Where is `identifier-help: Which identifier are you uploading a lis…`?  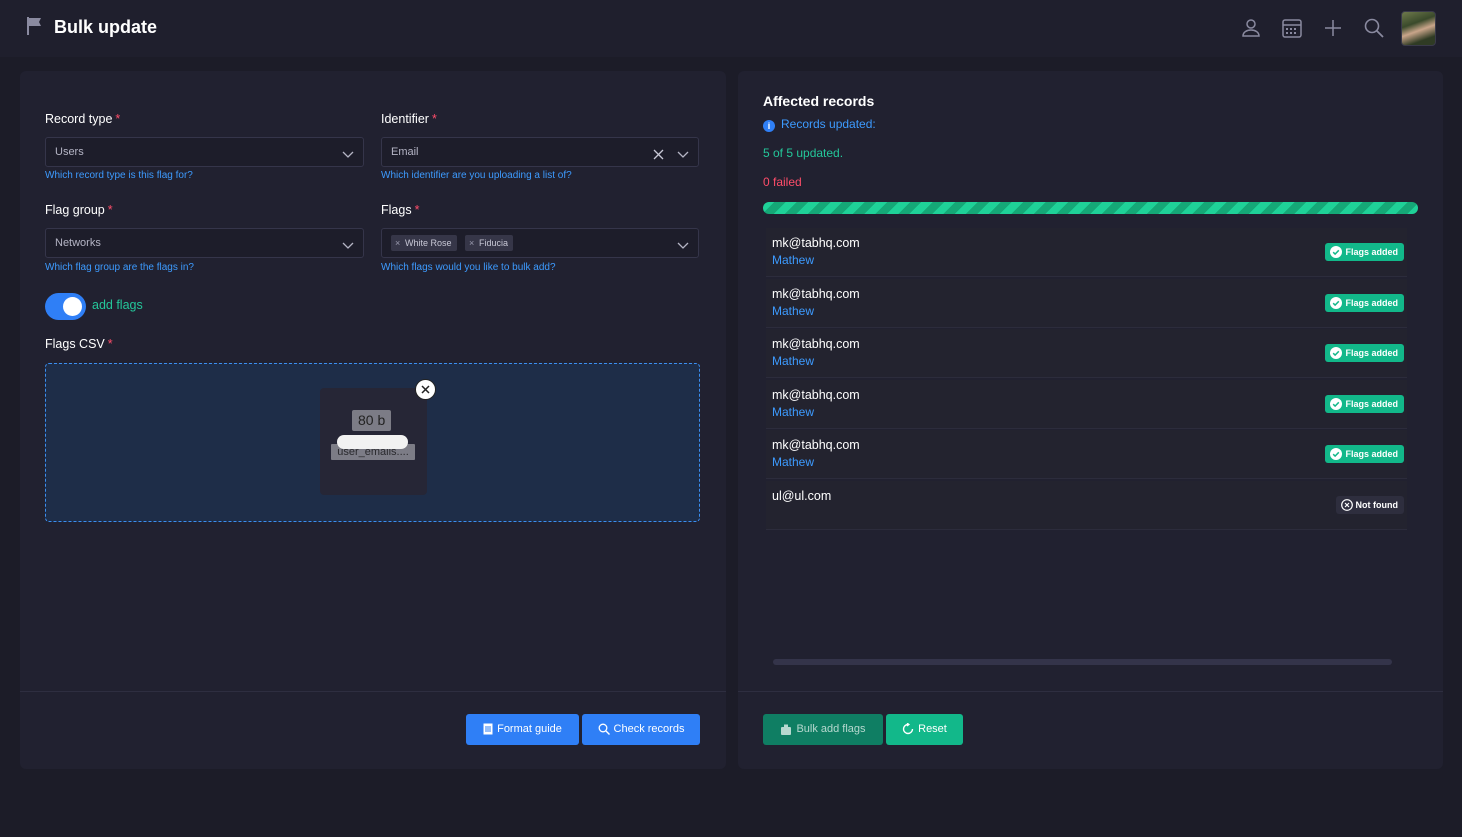 identifier-help: Which identifier are you uploading a lis… is located at coordinates (476, 175).